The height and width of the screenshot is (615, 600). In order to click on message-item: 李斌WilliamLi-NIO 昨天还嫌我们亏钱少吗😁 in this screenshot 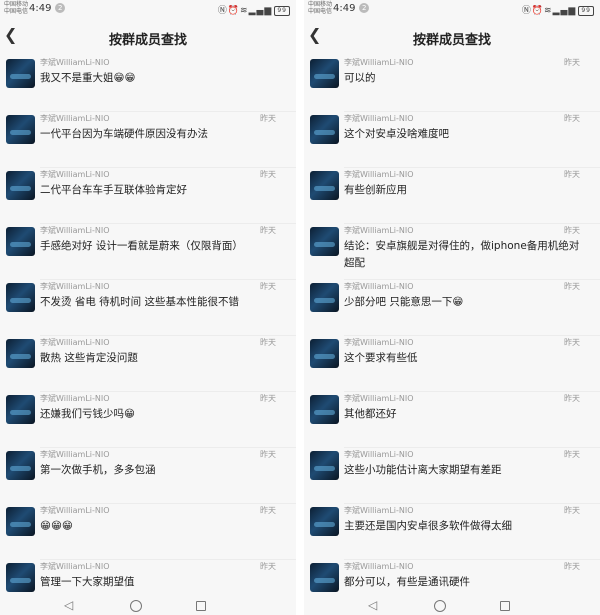, I will do `click(148, 420)`.